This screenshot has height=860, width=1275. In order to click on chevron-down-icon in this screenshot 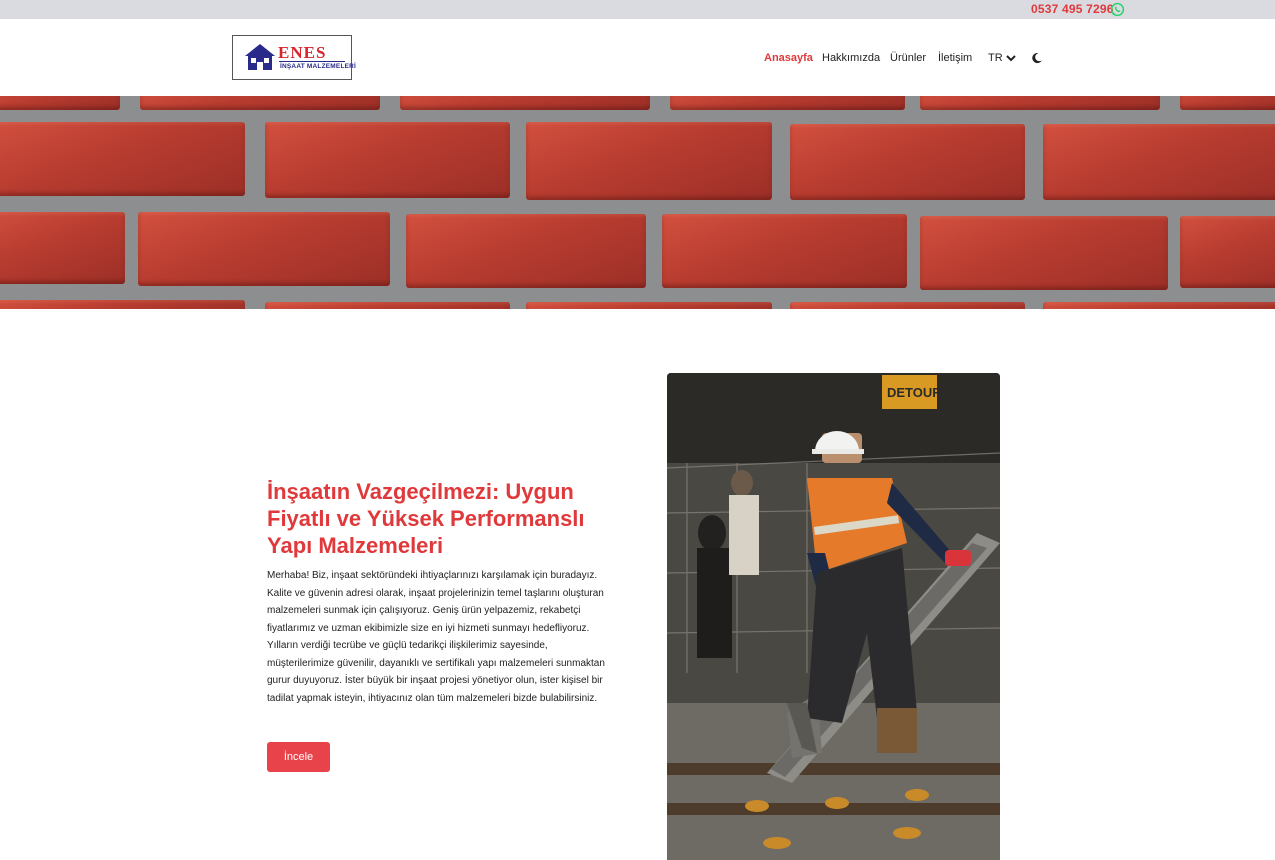, I will do `click(1010, 58)`.